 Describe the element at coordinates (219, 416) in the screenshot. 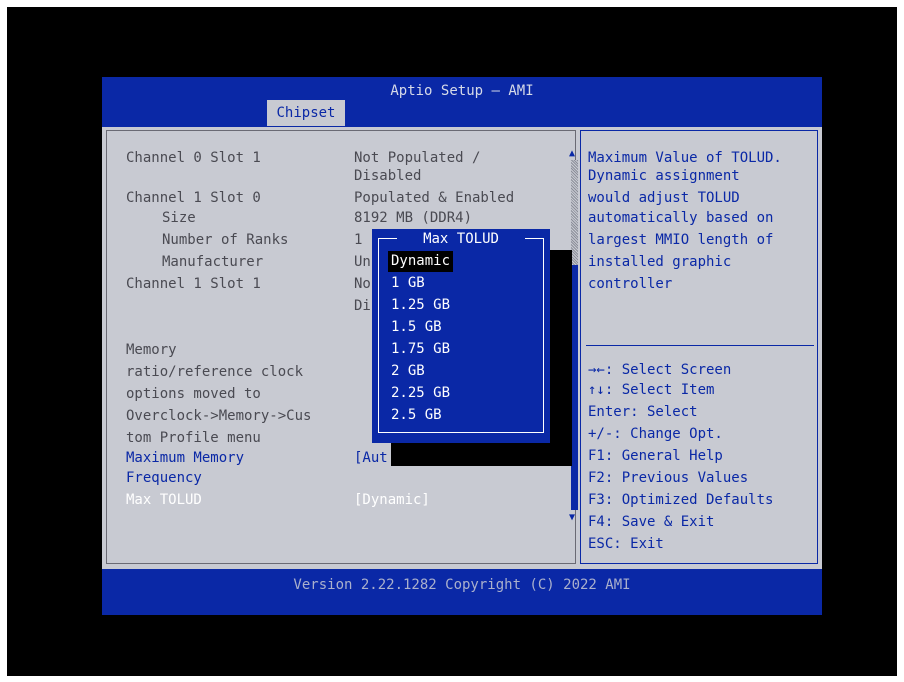

I see `memory-note-line: Overclock->Memory->Cus` at that location.